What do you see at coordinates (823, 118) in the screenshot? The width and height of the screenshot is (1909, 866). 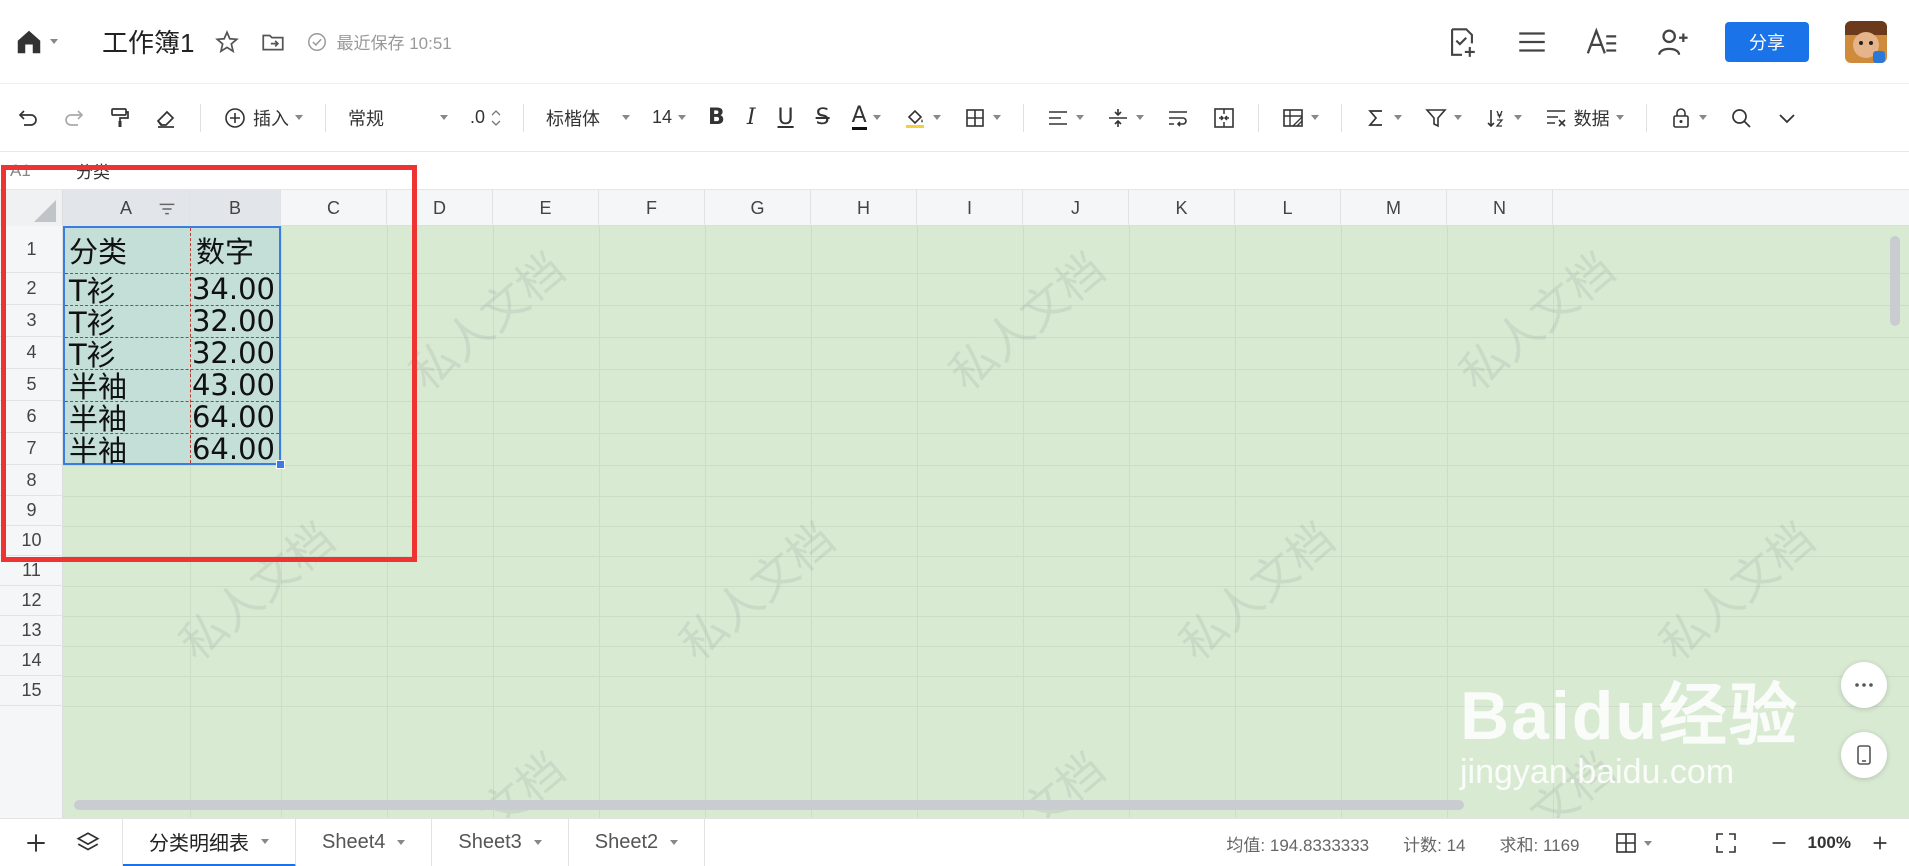 I see `strikethrough-button: S` at bounding box center [823, 118].